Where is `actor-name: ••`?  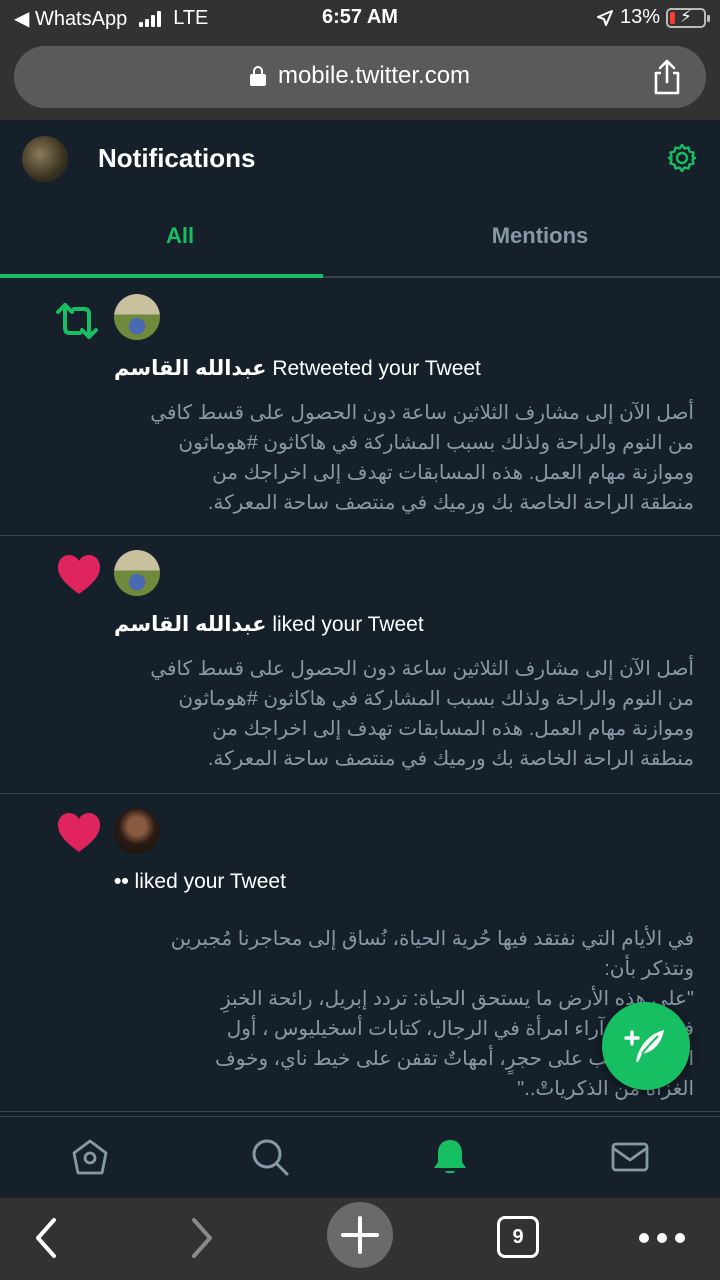 actor-name: •• is located at coordinates (121, 881).